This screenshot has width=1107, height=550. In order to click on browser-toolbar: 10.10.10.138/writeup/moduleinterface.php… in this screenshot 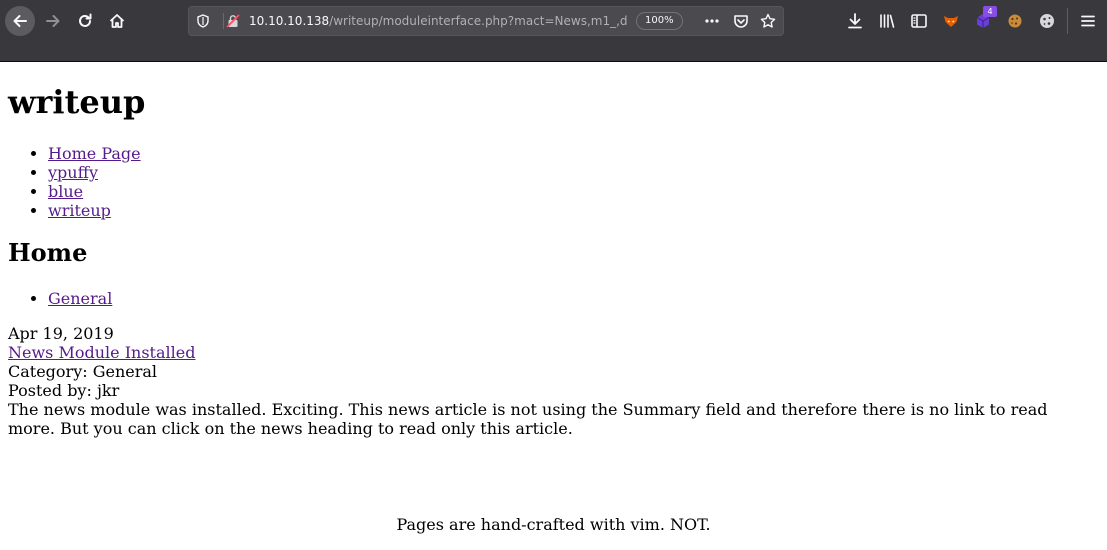, I will do `click(553, 31)`.